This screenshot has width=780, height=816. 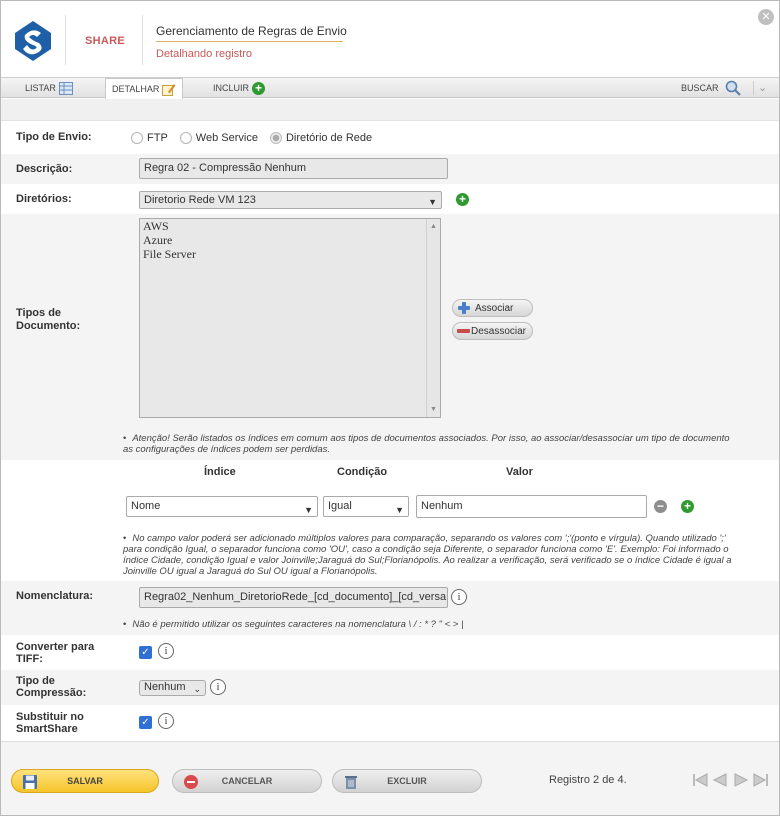 I want to click on tipo-compressao-select: Nenhum ⌄, so click(x=172, y=688).